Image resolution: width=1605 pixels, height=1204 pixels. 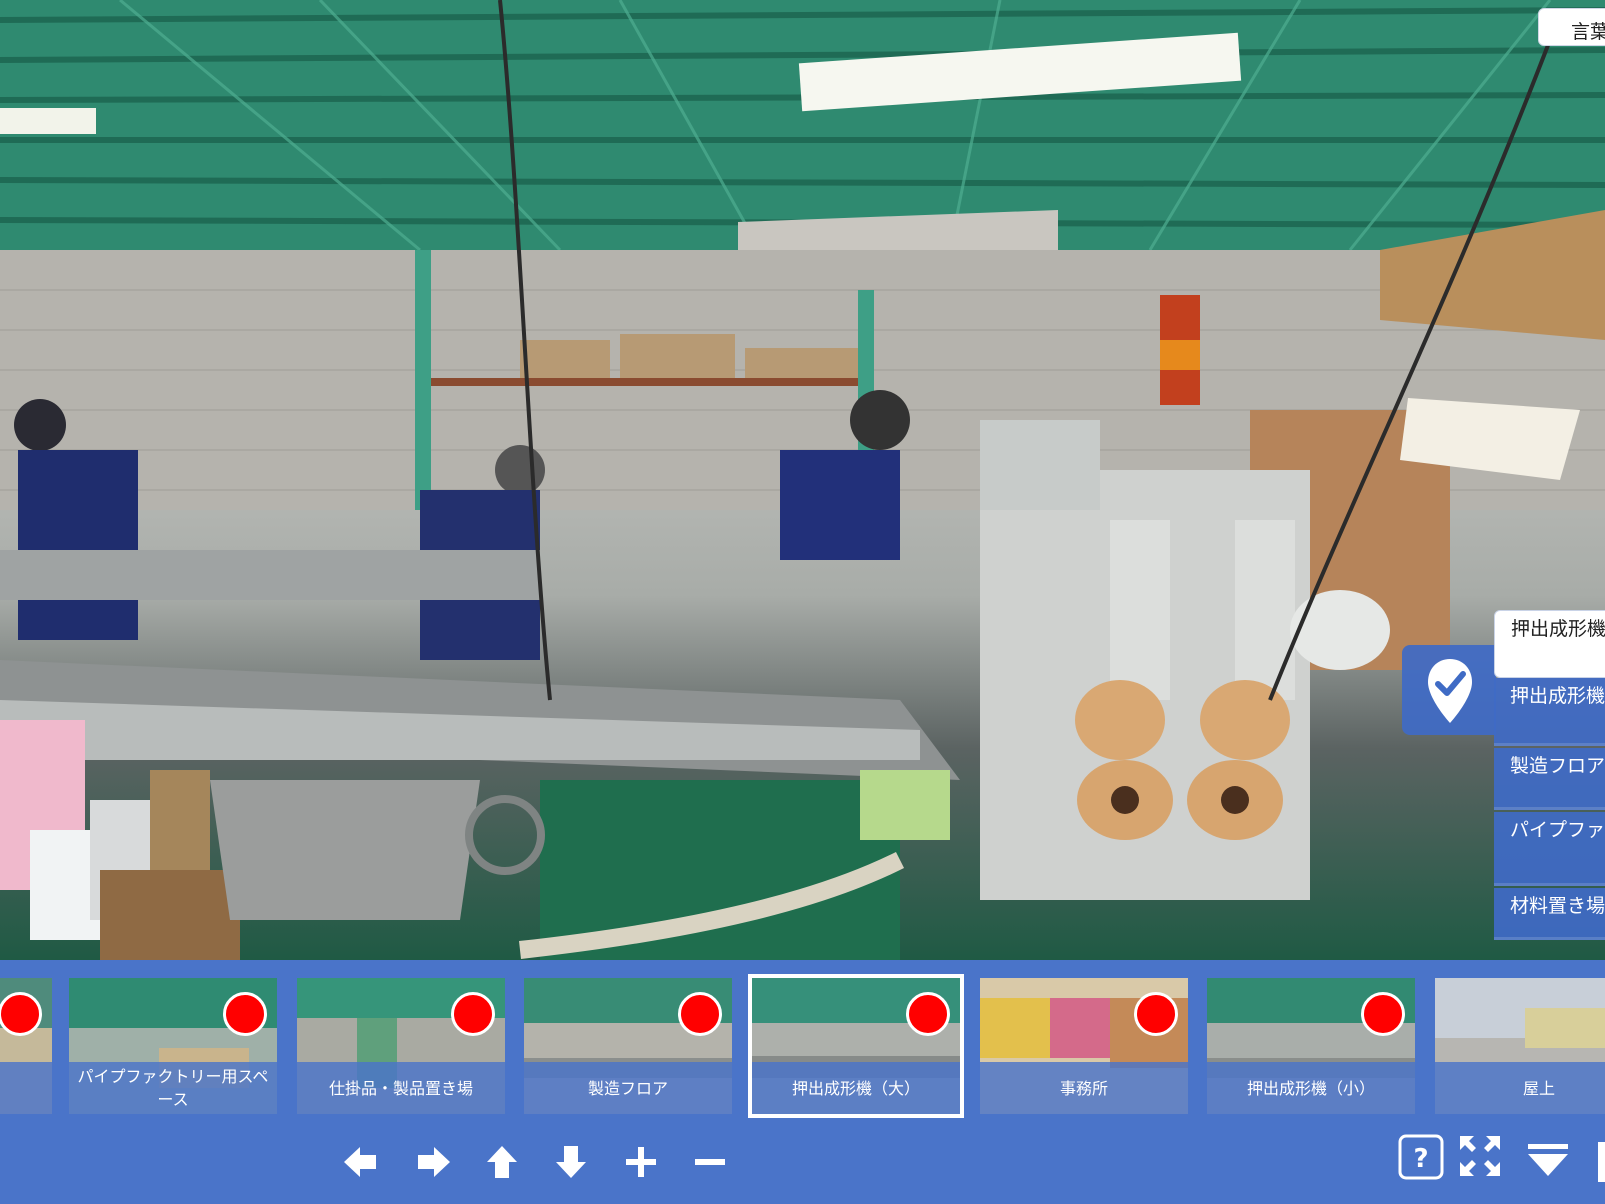 I want to click on thumbnail-label: 製造フロア, so click(x=628, y=1088).